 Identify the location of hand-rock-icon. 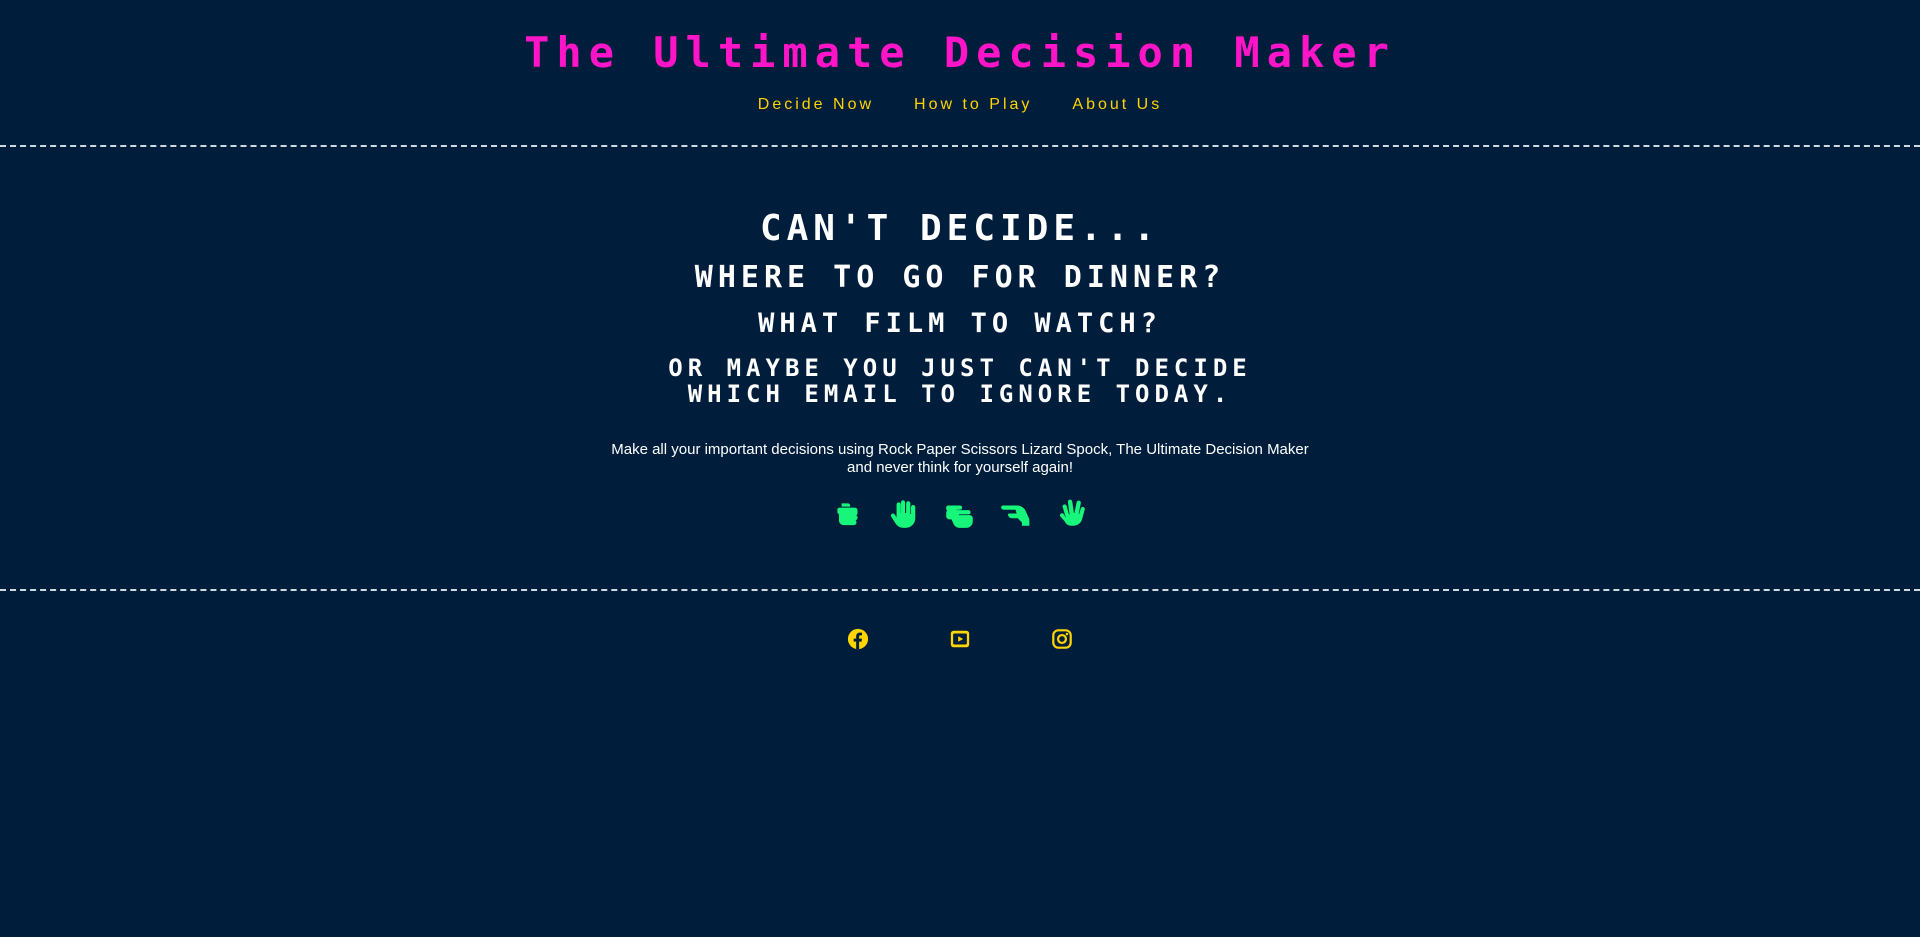
(848, 514).